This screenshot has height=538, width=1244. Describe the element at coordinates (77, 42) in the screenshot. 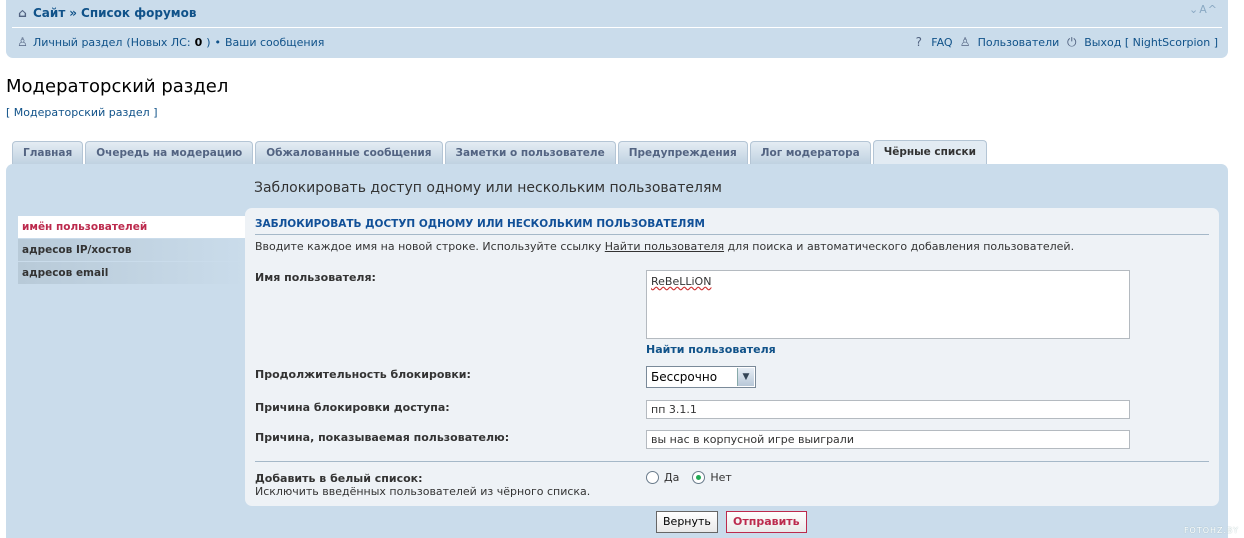

I see `ucp-link: Личный раздел` at that location.